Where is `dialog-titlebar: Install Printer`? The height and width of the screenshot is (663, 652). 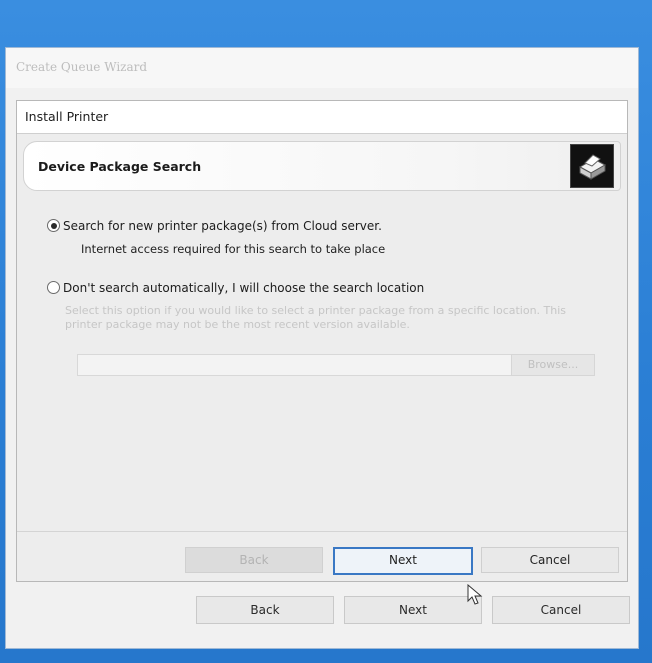 dialog-titlebar: Install Printer is located at coordinates (322, 117).